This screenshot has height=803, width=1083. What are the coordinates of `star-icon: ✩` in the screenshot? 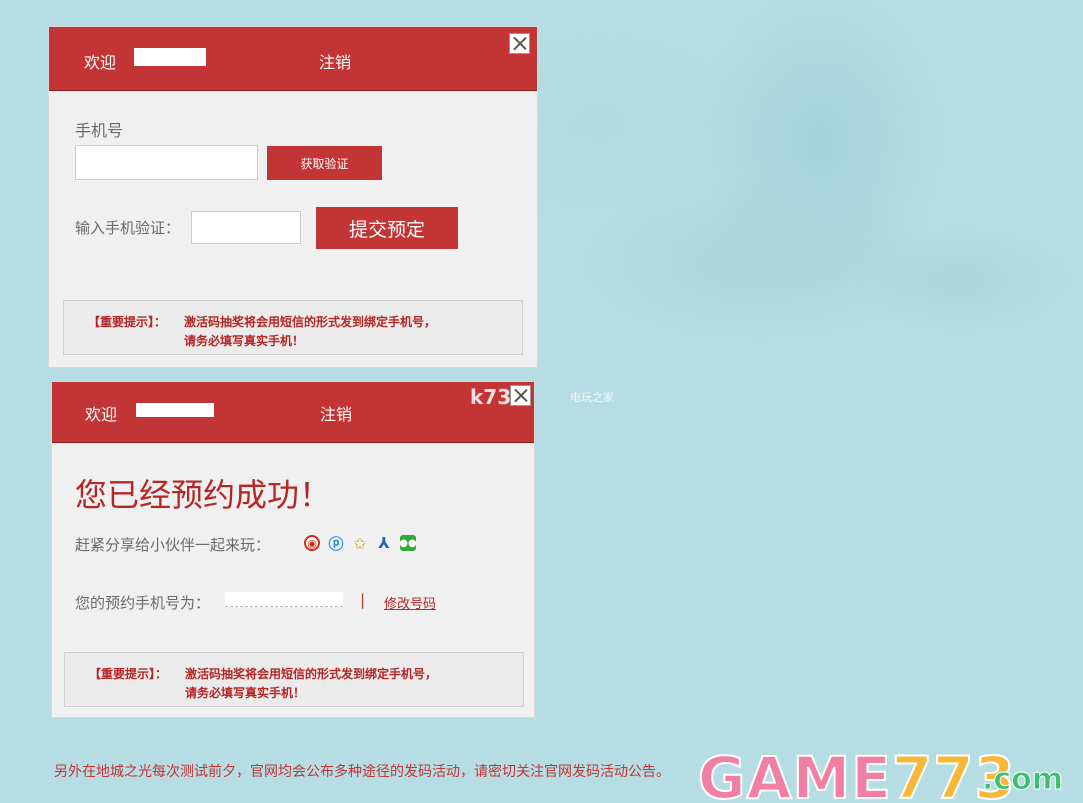 It's located at (360, 543).